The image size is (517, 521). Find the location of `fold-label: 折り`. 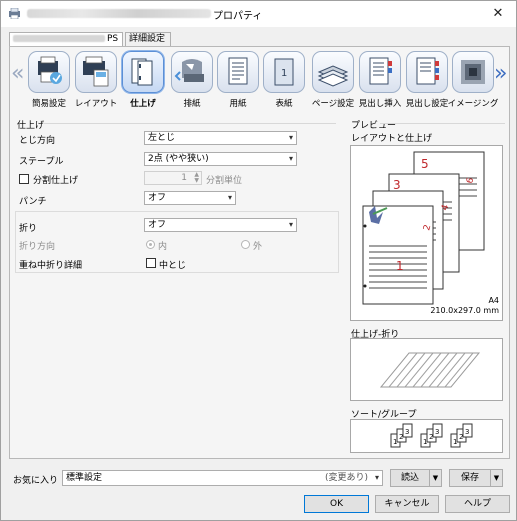

fold-label: 折り is located at coordinates (28, 229).